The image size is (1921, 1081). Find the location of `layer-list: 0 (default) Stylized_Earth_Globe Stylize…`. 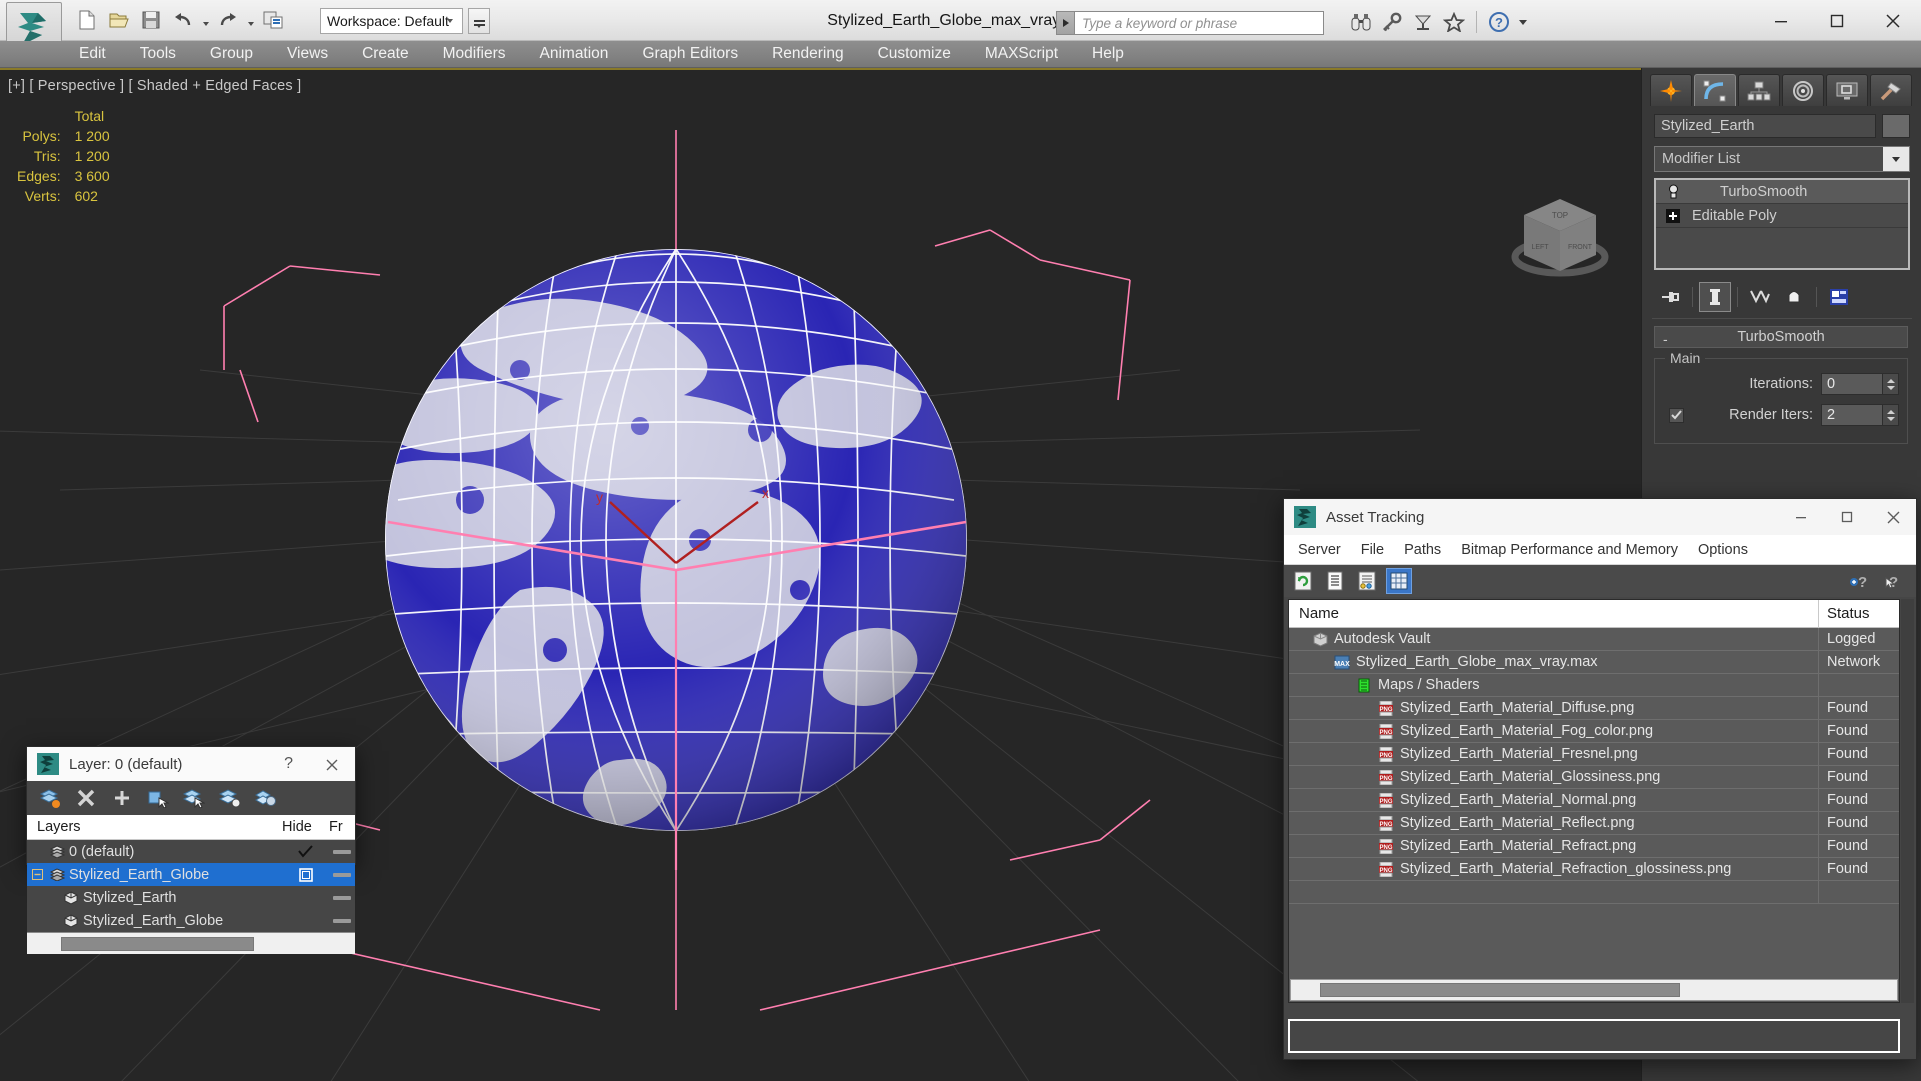

layer-list: 0 (default) Stylized_Earth_Globe Stylize… is located at coordinates (191, 886).